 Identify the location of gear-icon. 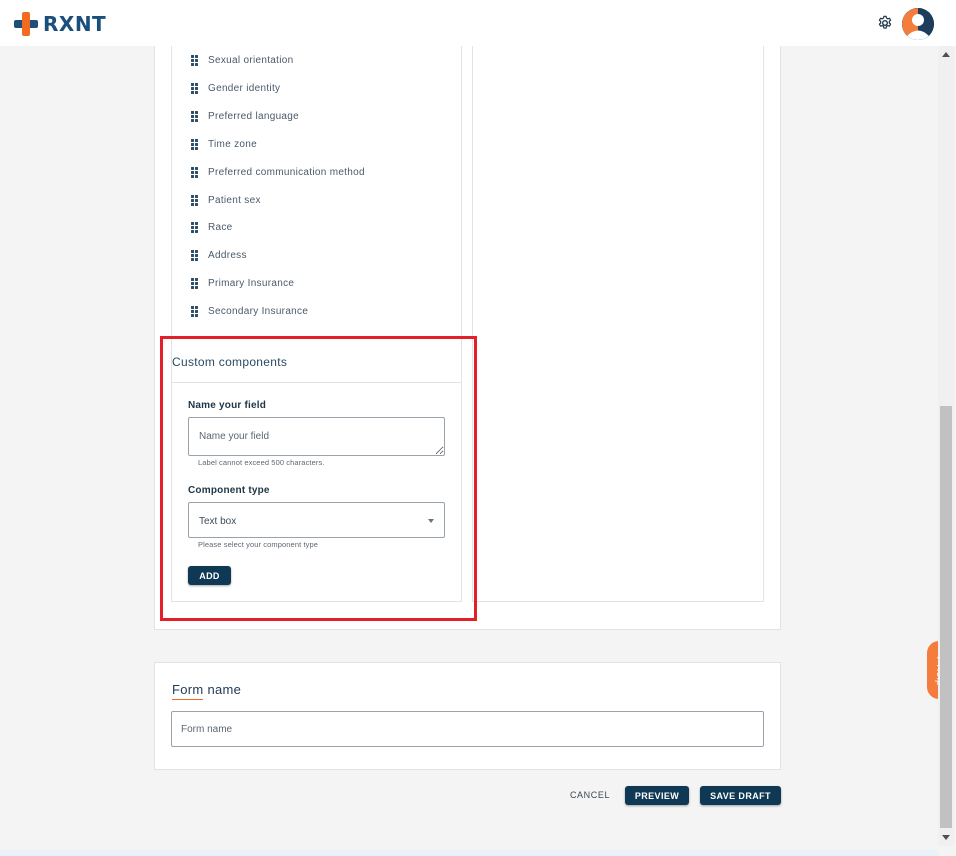
(885, 23).